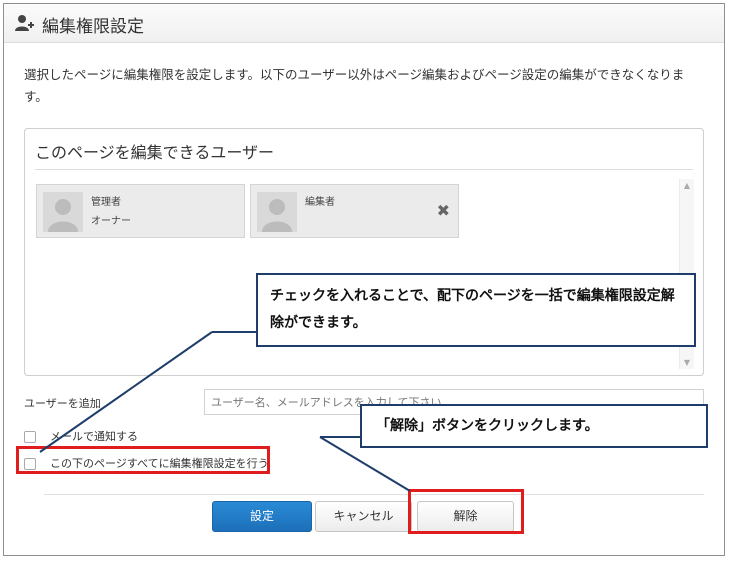 The width and height of the screenshot is (731, 563). I want to click on callout-line, so click(126, 392).